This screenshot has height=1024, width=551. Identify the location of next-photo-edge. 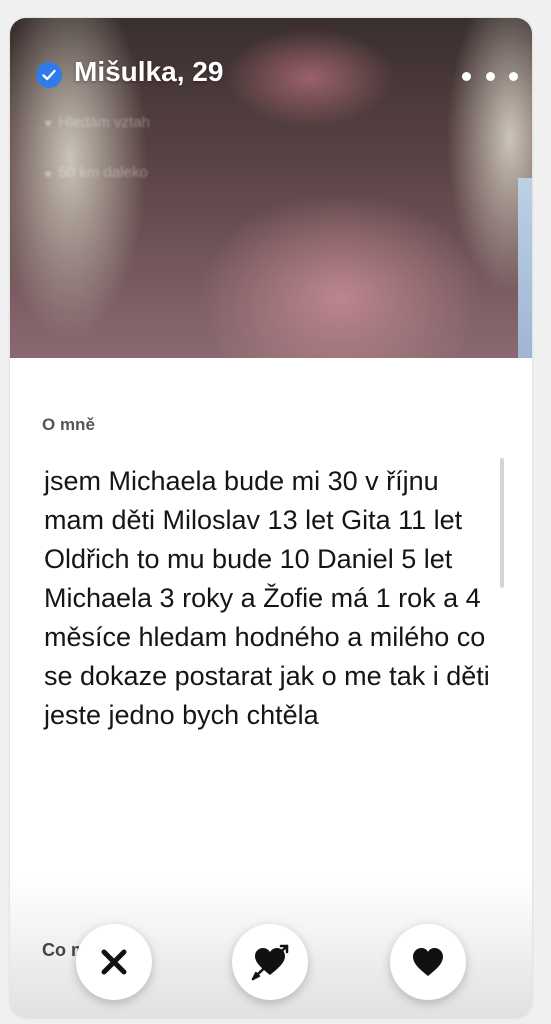
(525, 268).